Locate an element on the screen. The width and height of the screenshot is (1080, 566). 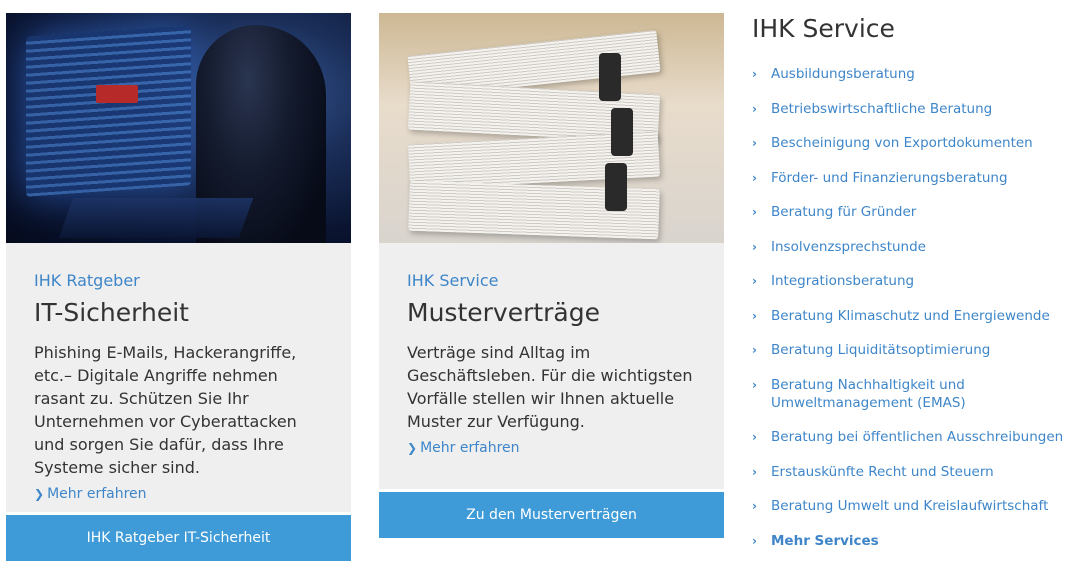
service-link-label: Ausbildungsberatung is located at coordinates (843, 74).